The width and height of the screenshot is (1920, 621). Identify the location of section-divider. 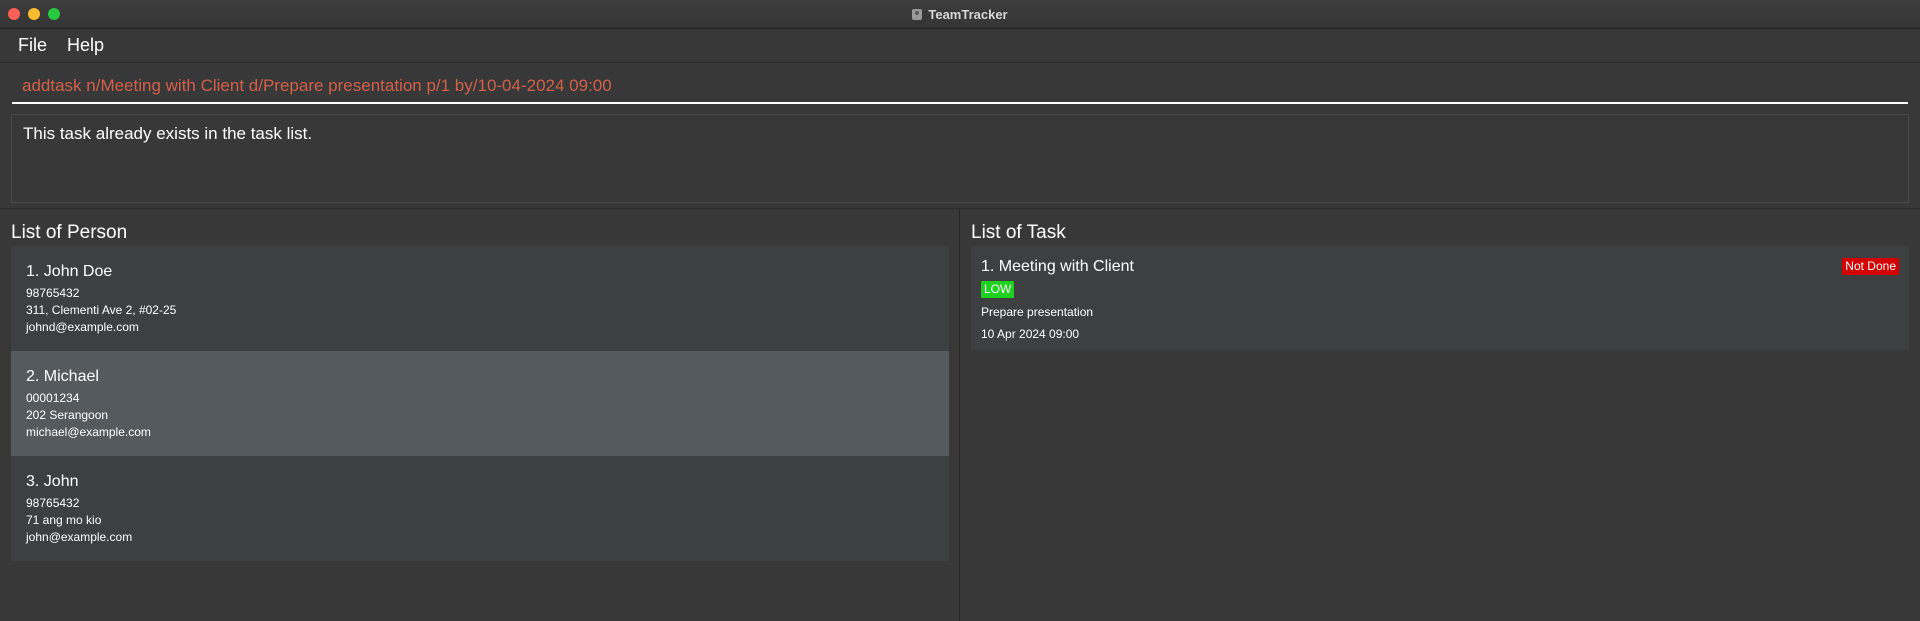
(960, 208).